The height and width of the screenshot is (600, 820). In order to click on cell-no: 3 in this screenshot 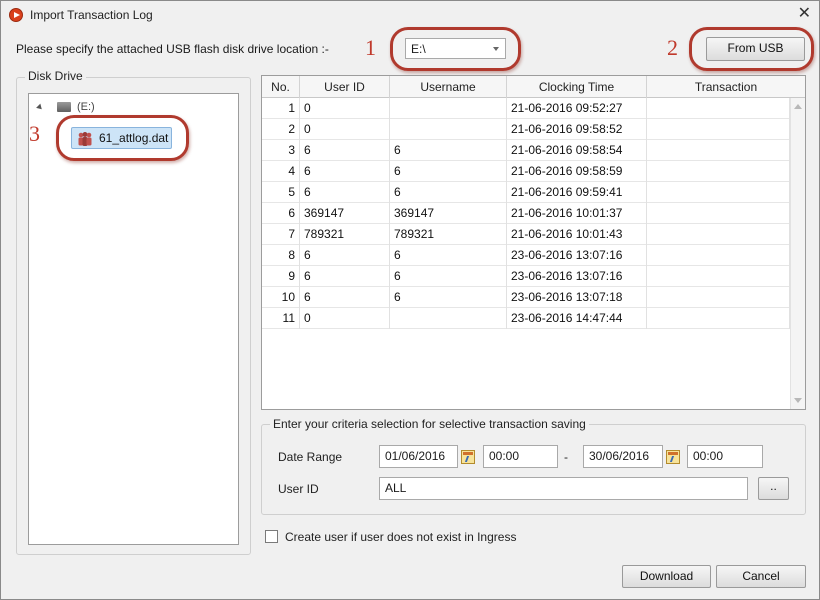, I will do `click(281, 150)`.